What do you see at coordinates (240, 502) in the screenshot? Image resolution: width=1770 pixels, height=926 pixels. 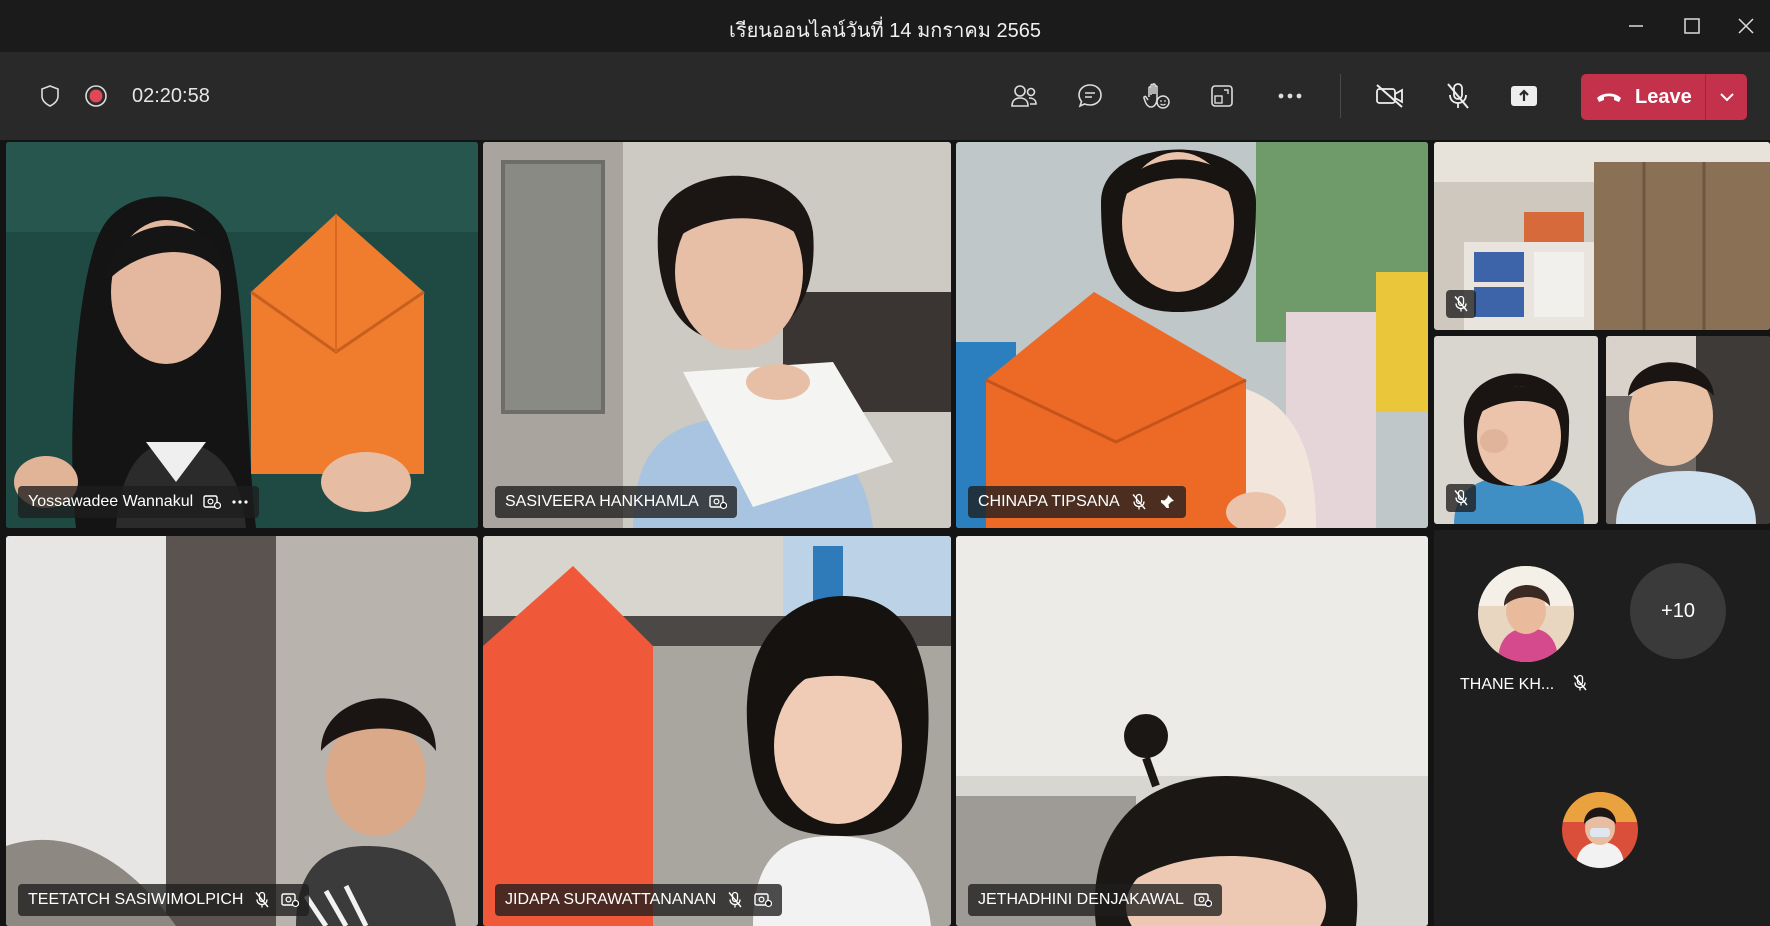 I see `more-options-icon` at bounding box center [240, 502].